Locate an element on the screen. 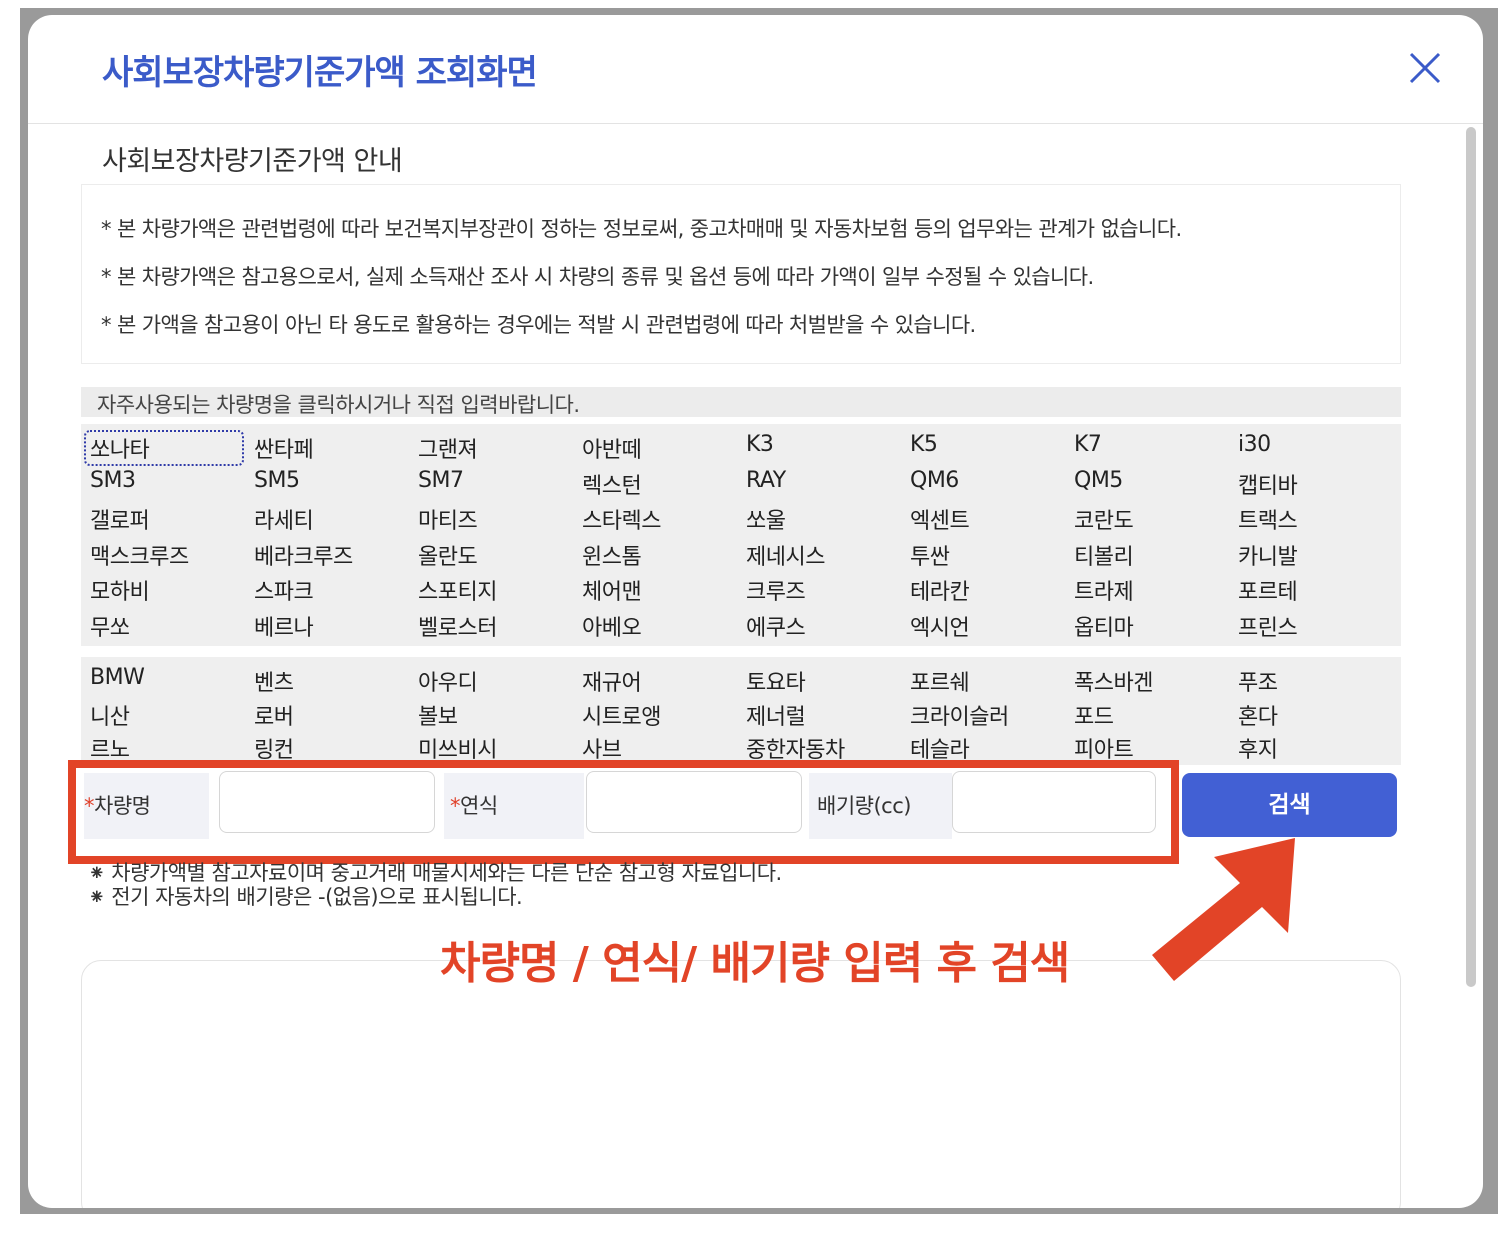 The image size is (1510, 1236). car-name-link: K5 is located at coordinates (924, 444).